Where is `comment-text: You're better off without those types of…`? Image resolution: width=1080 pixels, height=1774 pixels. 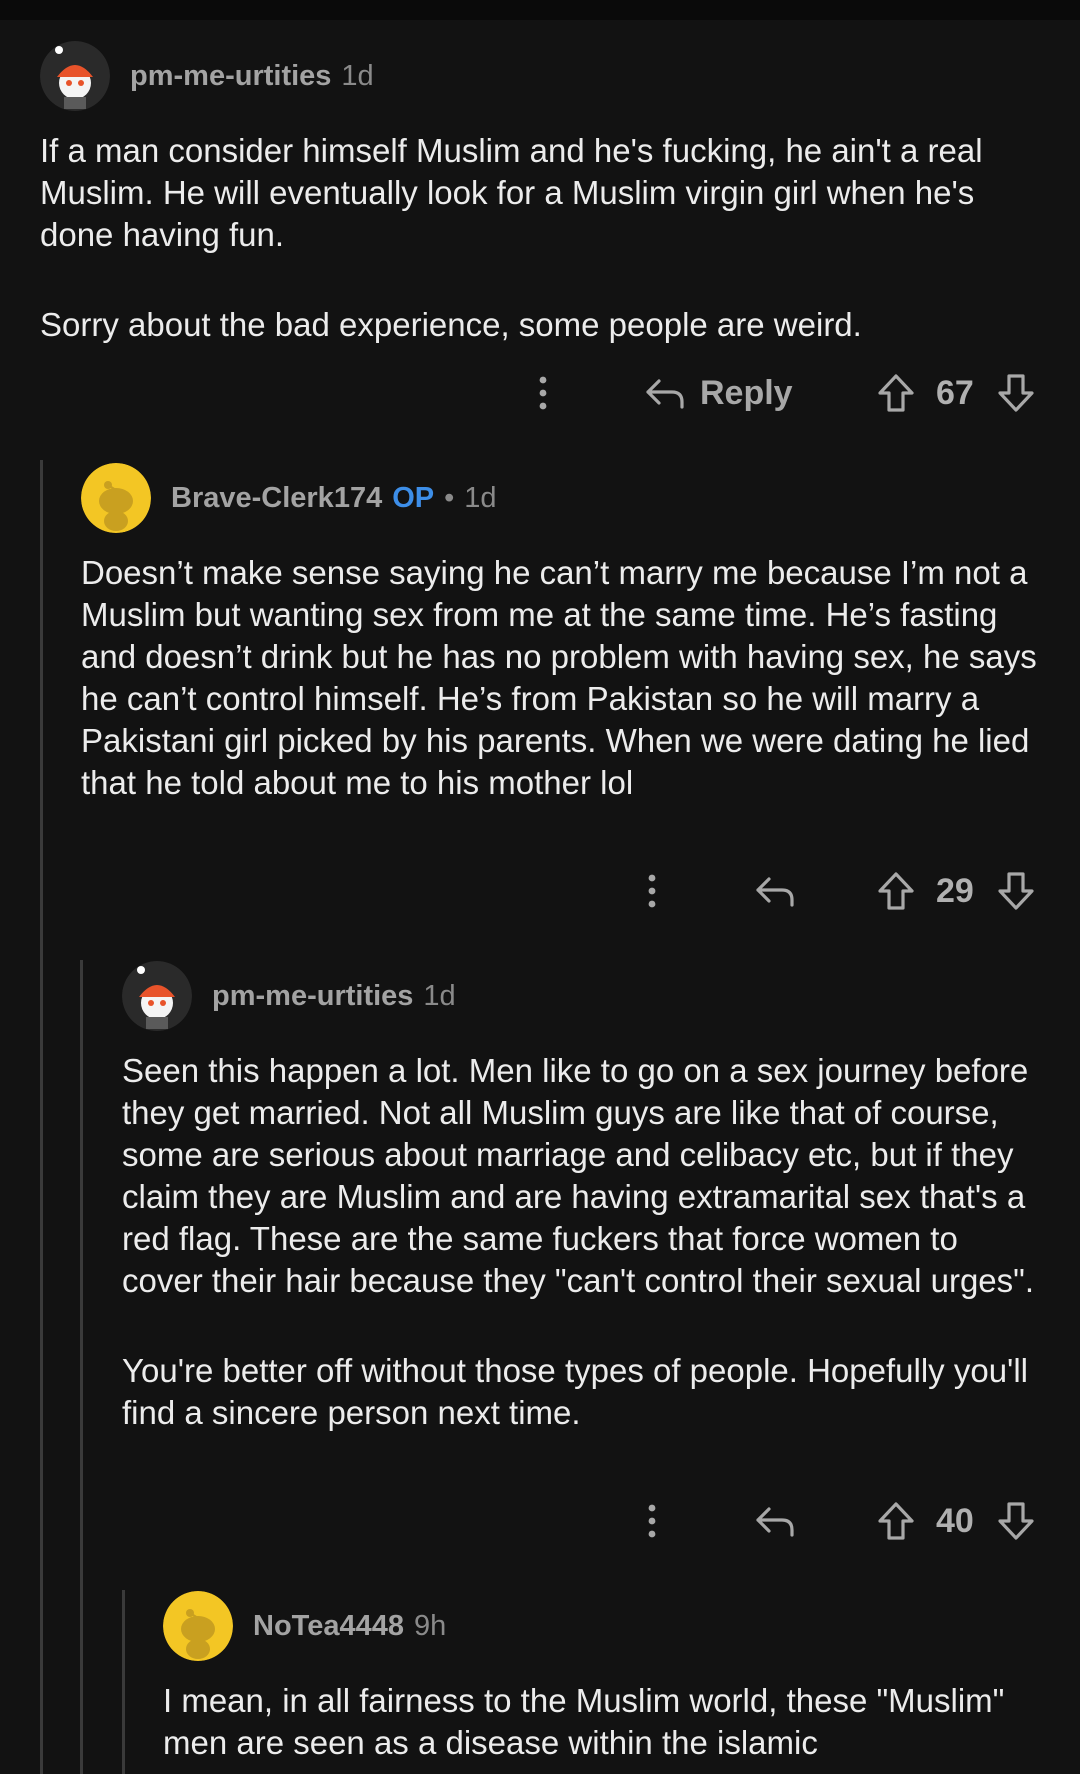
comment-text: You're better off without those types of… is located at coordinates (575, 1391).